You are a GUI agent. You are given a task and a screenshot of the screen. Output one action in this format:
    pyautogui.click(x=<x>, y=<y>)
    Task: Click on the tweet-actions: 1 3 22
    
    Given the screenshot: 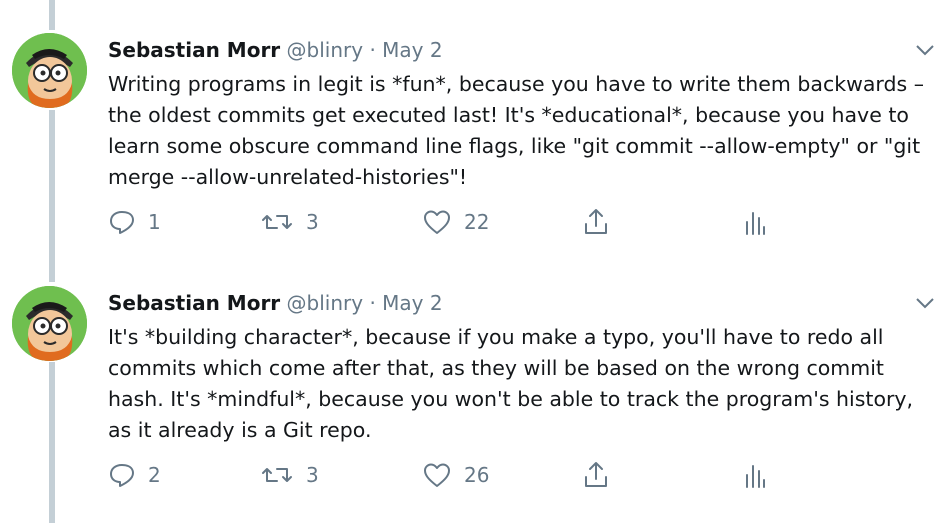 What is the action you would take?
    pyautogui.click(x=488, y=222)
    